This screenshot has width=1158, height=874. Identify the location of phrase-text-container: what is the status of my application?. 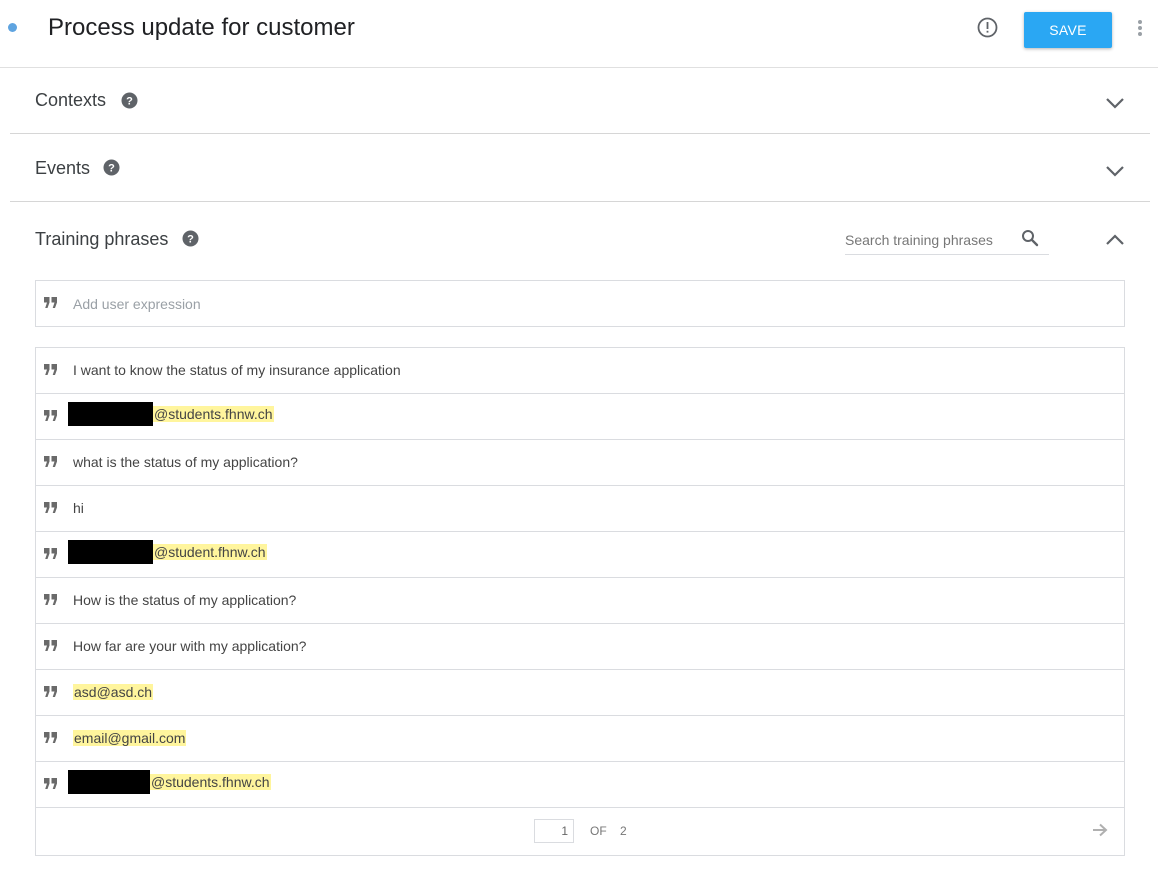
(185, 462).